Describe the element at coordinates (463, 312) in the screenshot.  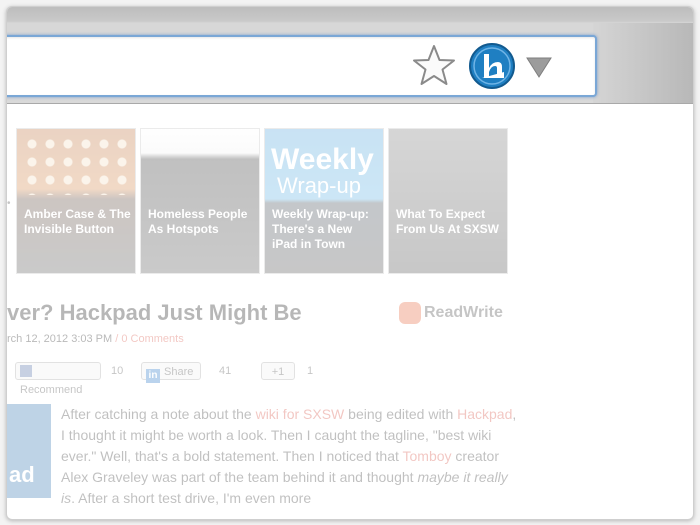
I see `logo-text: ReadWrite` at that location.